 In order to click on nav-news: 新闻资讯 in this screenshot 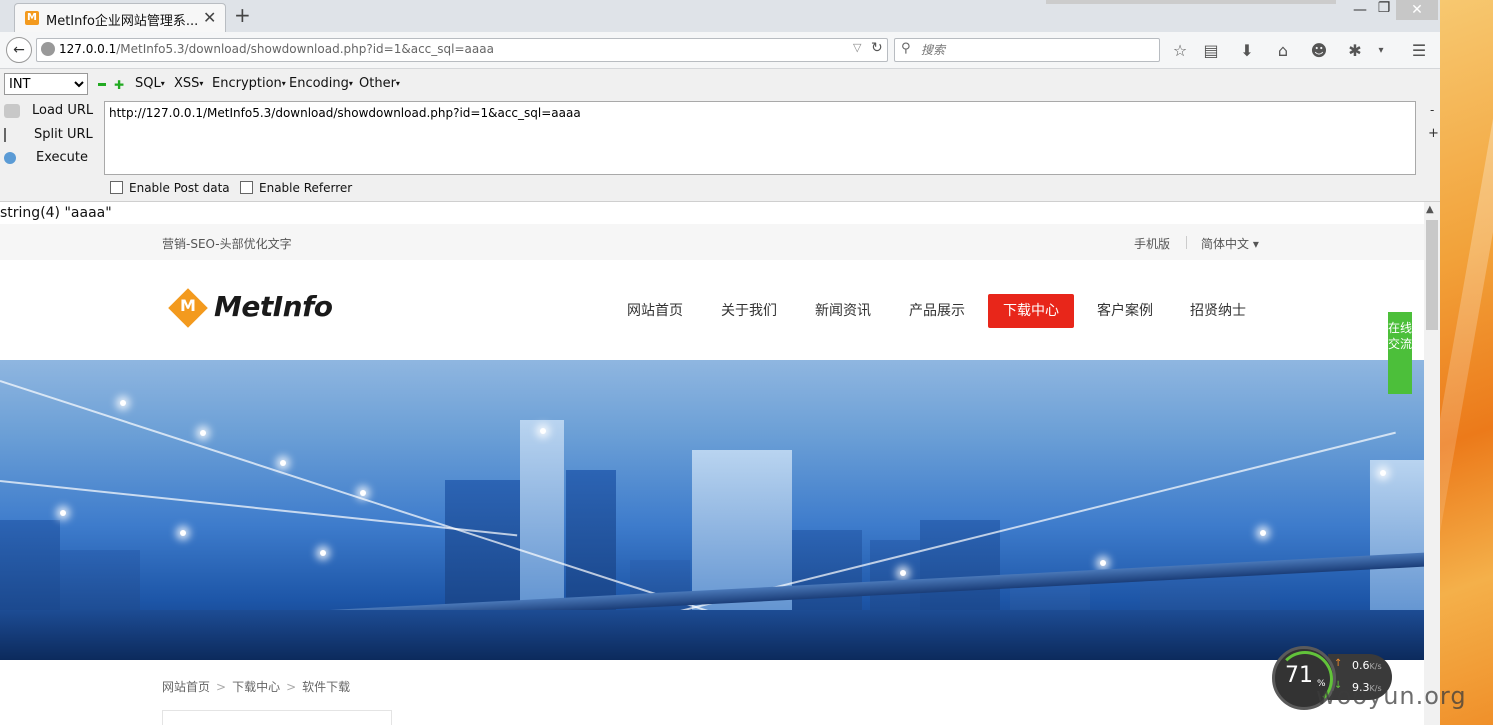, I will do `click(843, 311)`.